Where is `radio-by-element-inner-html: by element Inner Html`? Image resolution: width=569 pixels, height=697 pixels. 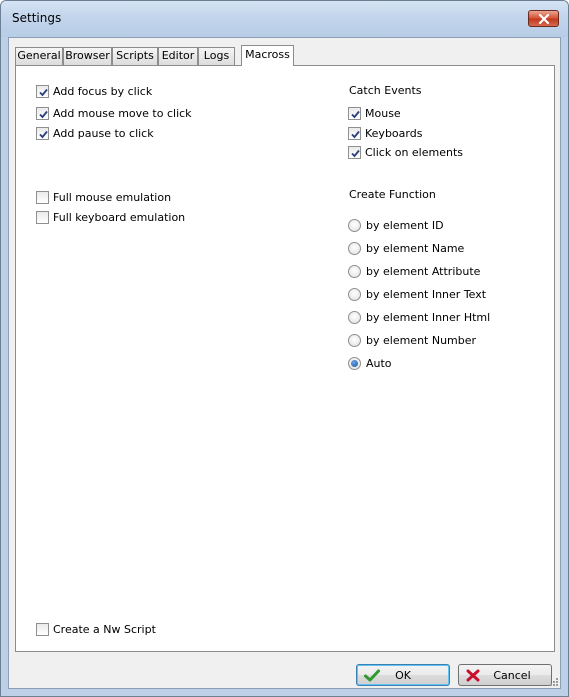
radio-by-element-inner-html: by element Inner Html is located at coordinates (419, 317).